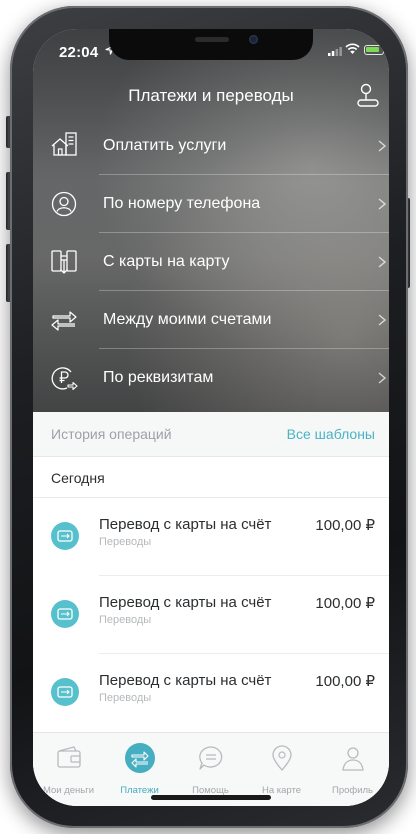  What do you see at coordinates (211, 44) in the screenshot?
I see `notch` at bounding box center [211, 44].